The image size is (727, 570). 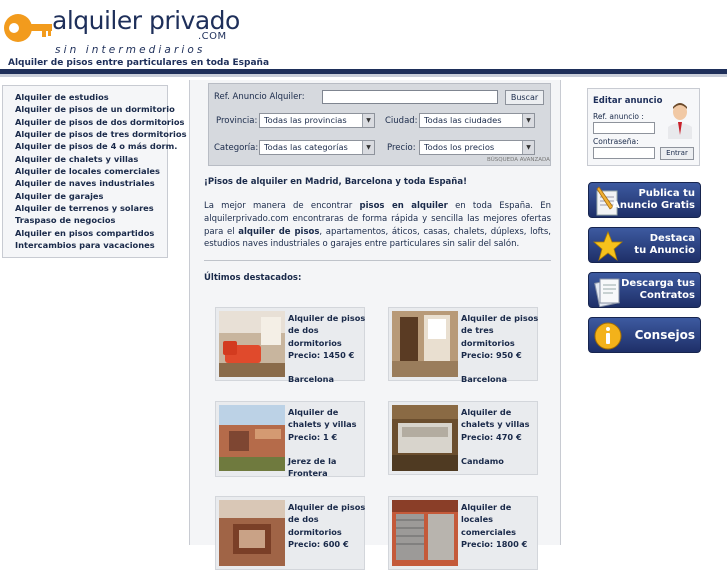 What do you see at coordinates (459, 147) in the screenshot?
I see `precio-value: Todos los precios` at bounding box center [459, 147].